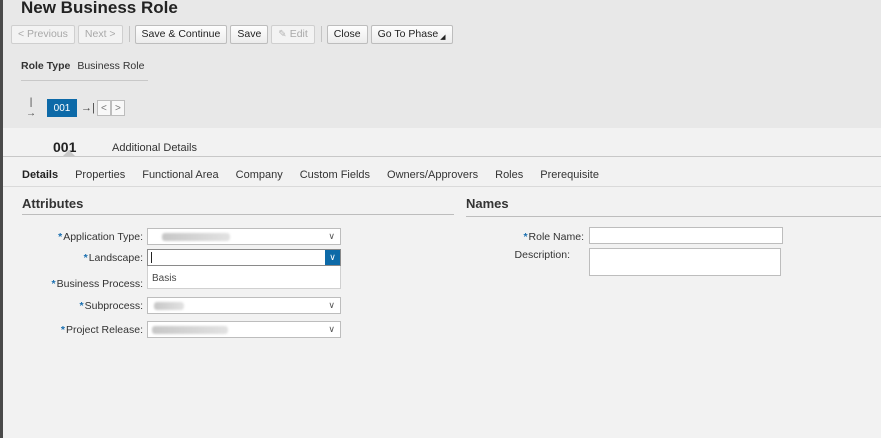  What do you see at coordinates (111, 66) in the screenshot?
I see `role-type-value: Business Role` at bounding box center [111, 66].